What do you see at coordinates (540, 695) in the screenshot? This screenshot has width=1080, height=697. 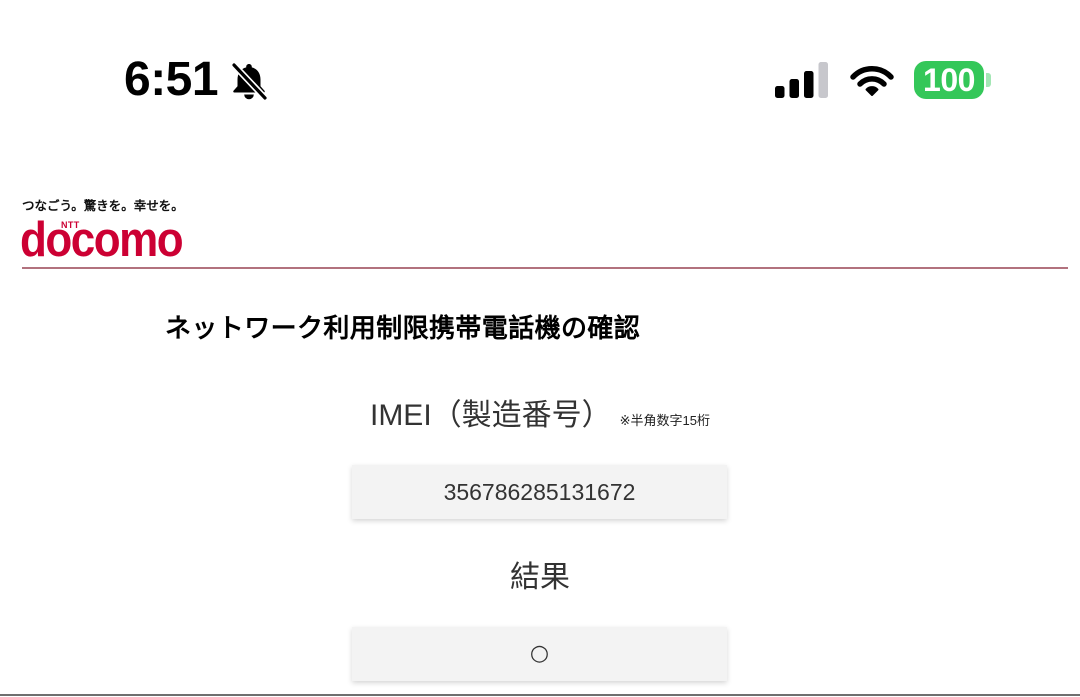 I see `bottom-edge-divider` at bounding box center [540, 695].